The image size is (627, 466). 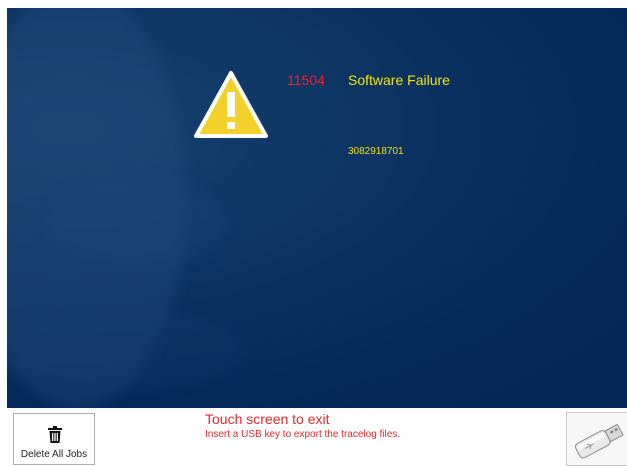 I want to click on exit-instruction: Touch screen to exit, so click(x=267, y=419).